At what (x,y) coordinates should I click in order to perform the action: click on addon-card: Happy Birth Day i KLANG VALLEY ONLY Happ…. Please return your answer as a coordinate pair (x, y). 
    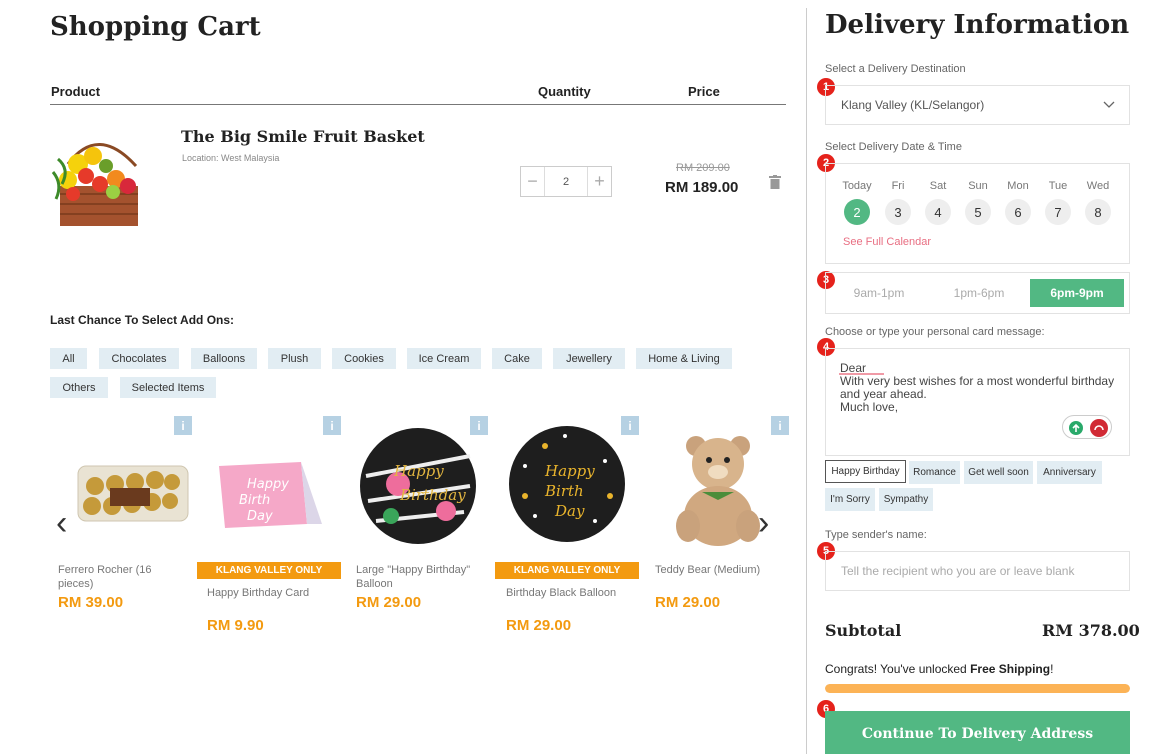
    Looking at the image, I should click on (269, 536).